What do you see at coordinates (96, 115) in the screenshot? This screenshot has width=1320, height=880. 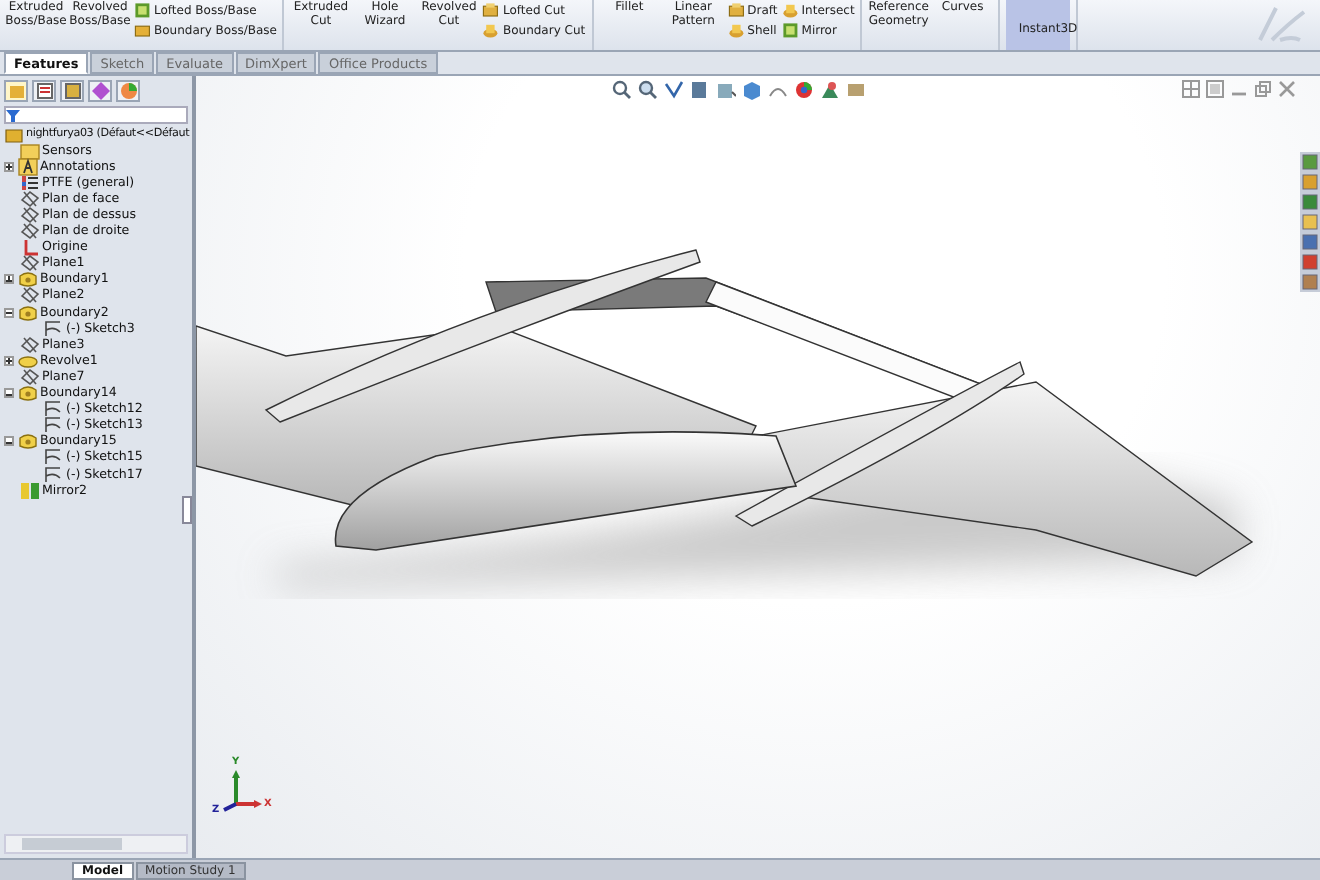 I see `filter-field` at bounding box center [96, 115].